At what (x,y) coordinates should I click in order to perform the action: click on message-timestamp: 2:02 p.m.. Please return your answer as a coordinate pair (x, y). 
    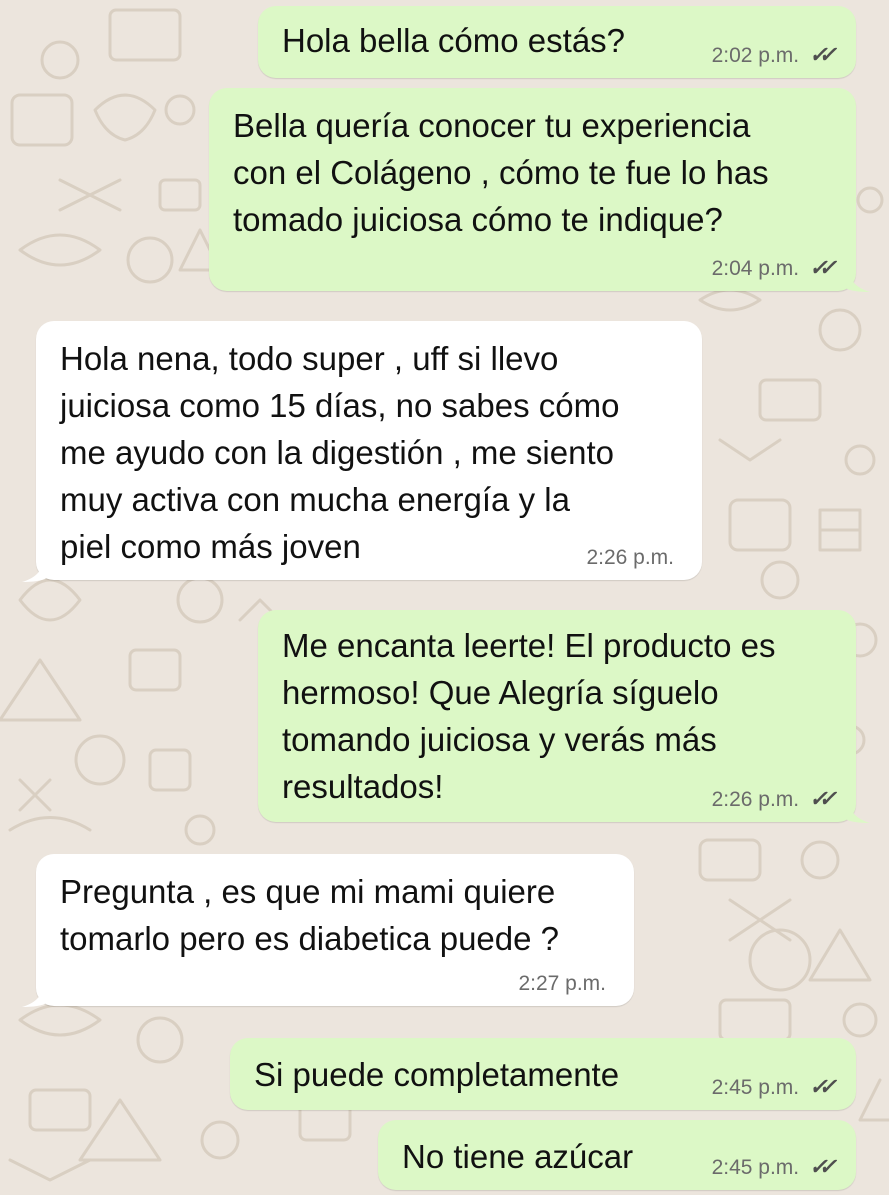
    Looking at the image, I should click on (755, 55).